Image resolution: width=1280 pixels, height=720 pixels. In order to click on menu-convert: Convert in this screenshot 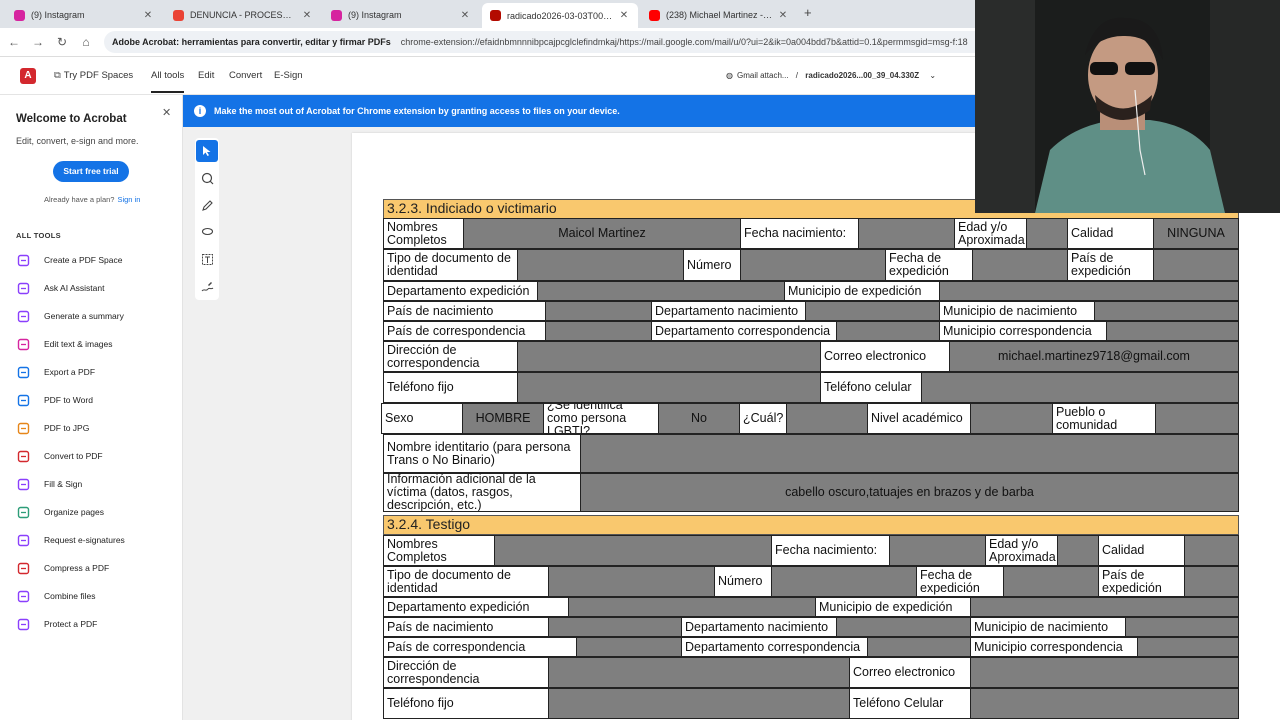, I will do `click(245, 75)`.